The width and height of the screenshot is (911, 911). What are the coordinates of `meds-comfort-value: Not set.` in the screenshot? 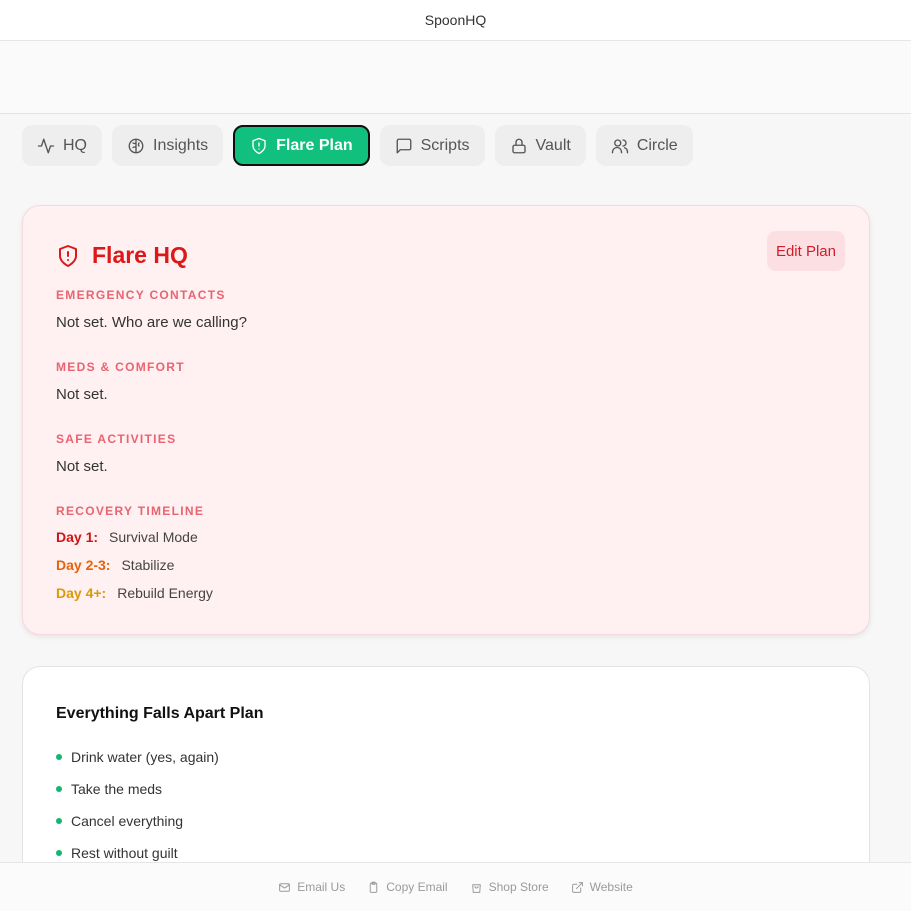 It's located at (82, 394).